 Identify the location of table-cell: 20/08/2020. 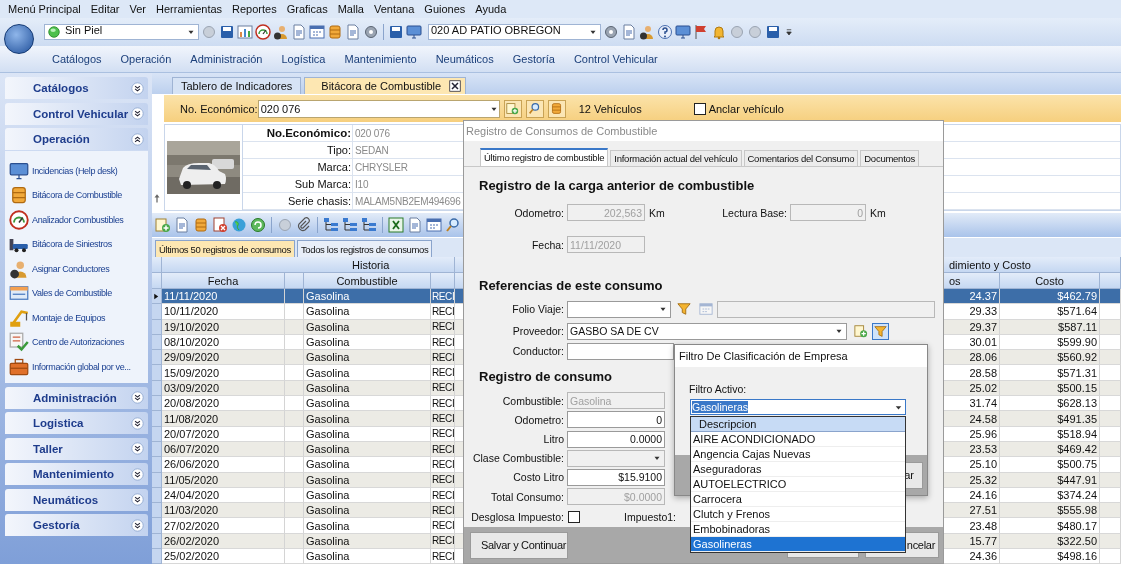
(192, 403).